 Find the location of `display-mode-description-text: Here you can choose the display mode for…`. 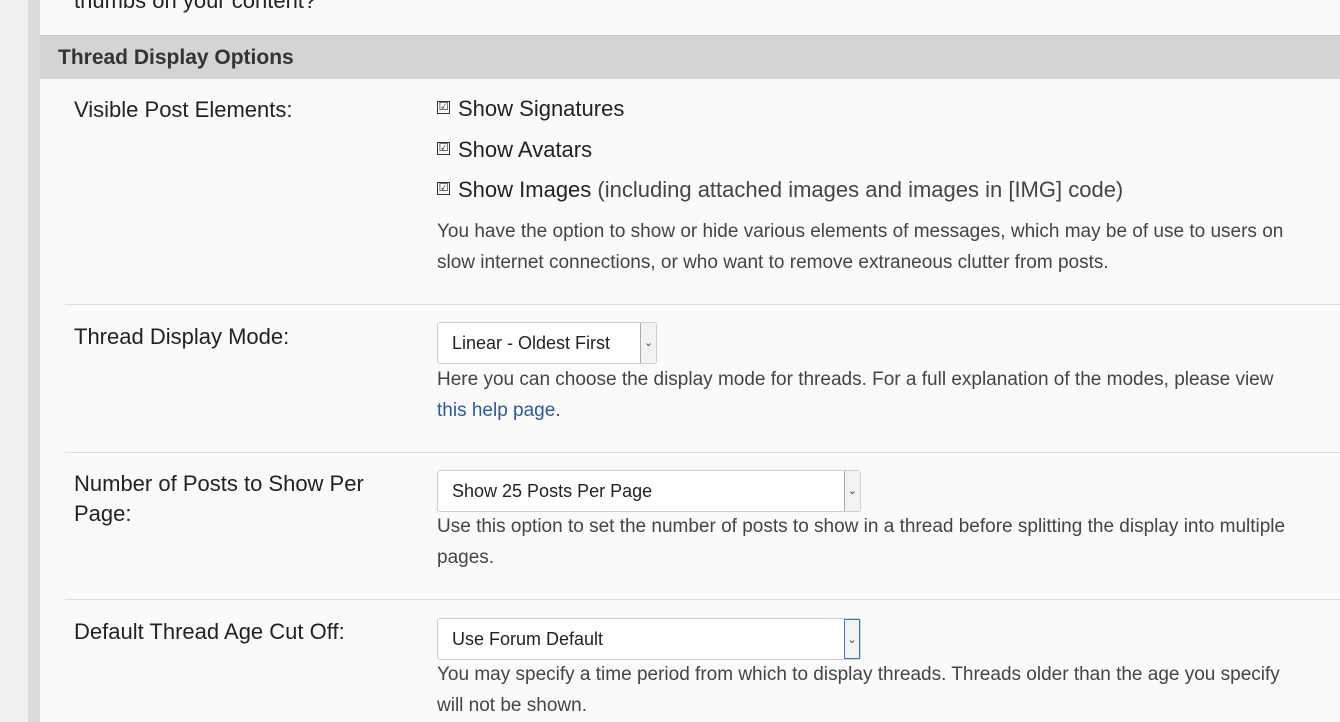

display-mode-description-text: Here you can choose the display mode for… is located at coordinates (855, 379).